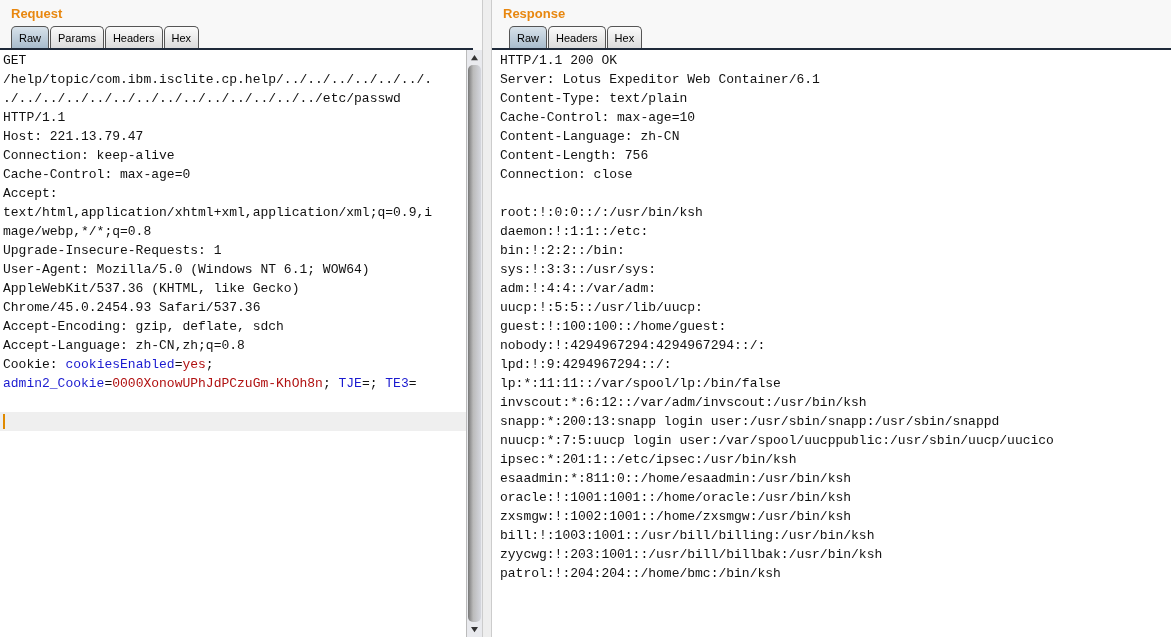 The image size is (1171, 637). Describe the element at coordinates (586, 365) in the screenshot. I see `code-line: lpd:!:9:4294967294::/:` at that location.